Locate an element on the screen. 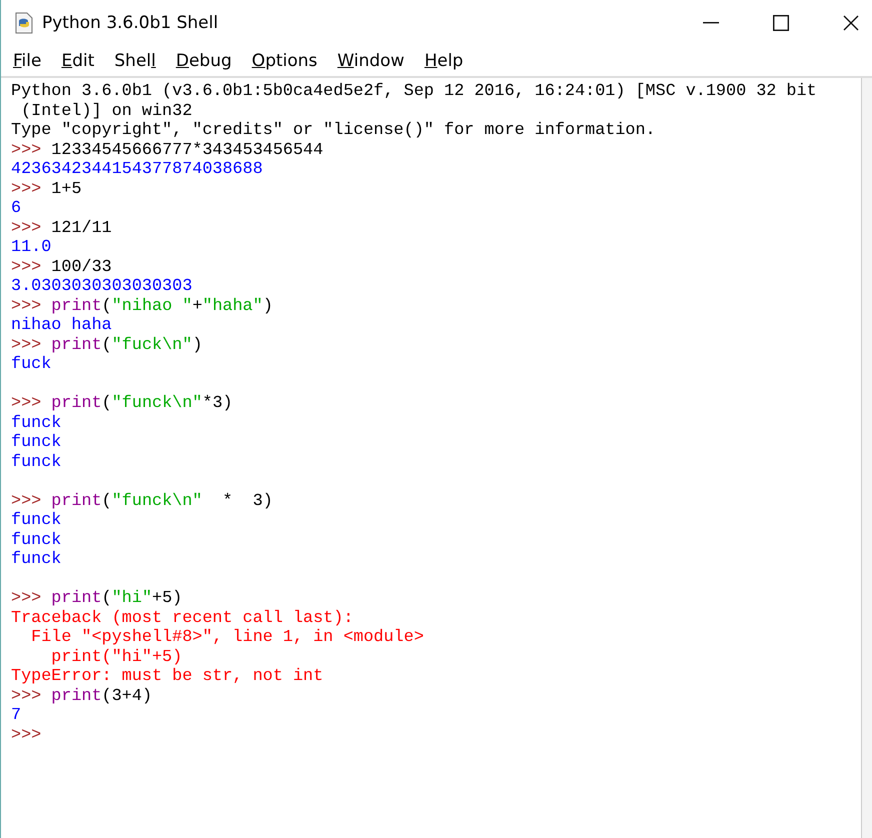  console-line: TypeError: must be str, not int is located at coordinates (167, 676).